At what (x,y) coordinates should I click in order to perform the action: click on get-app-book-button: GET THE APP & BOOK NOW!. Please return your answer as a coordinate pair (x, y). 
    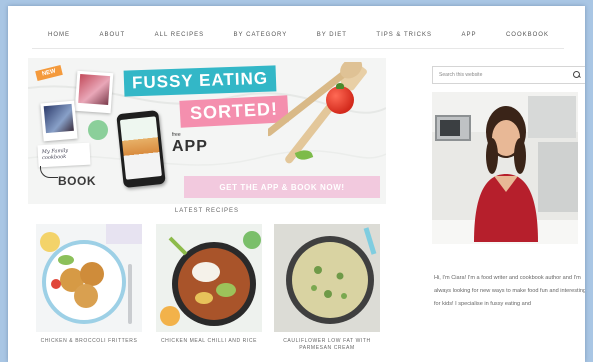
    Looking at the image, I should click on (282, 187).